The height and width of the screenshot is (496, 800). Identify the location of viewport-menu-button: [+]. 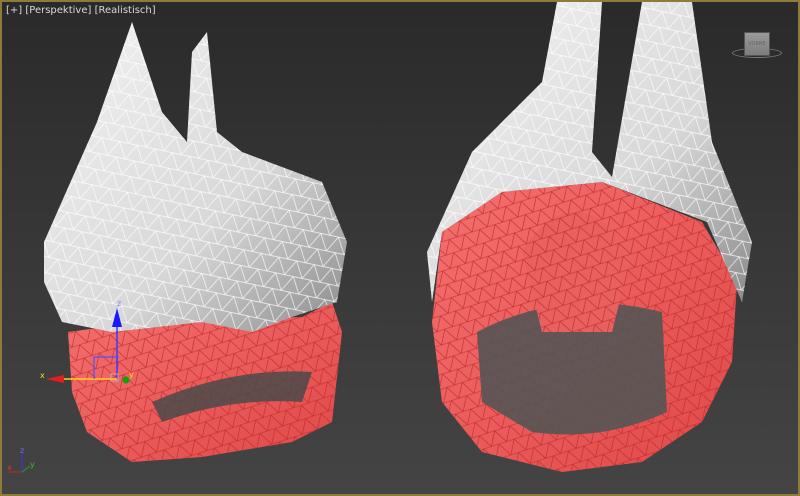
(14, 10).